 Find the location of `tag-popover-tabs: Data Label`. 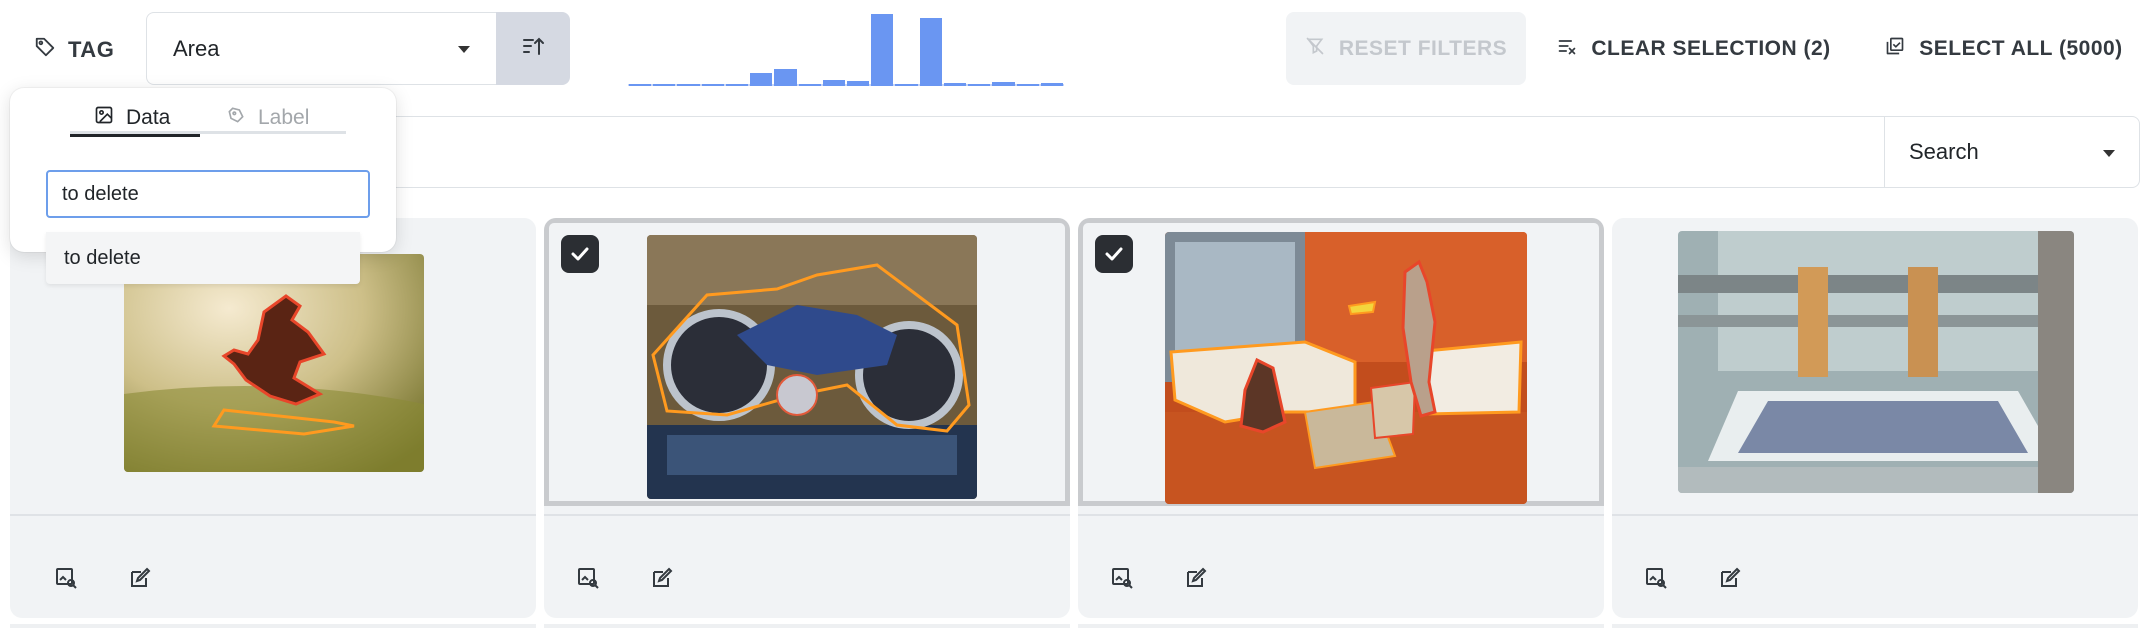

tag-popover-tabs: Data Label is located at coordinates (208, 119).